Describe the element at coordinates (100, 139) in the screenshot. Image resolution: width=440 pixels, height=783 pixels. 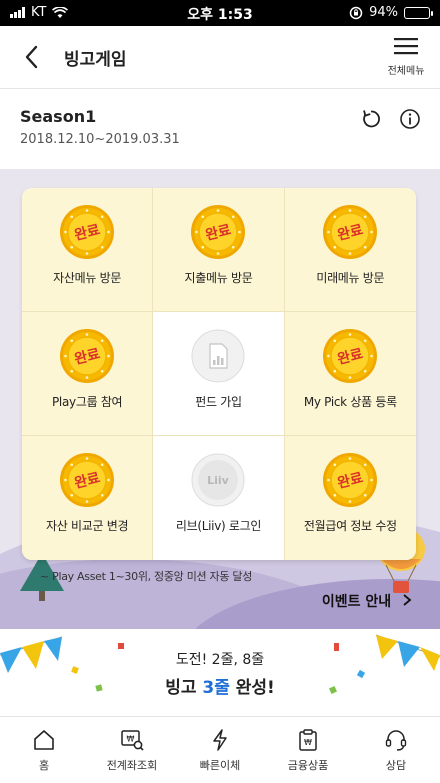
I see `season-period: 2018.12.10~2019.03.31` at that location.